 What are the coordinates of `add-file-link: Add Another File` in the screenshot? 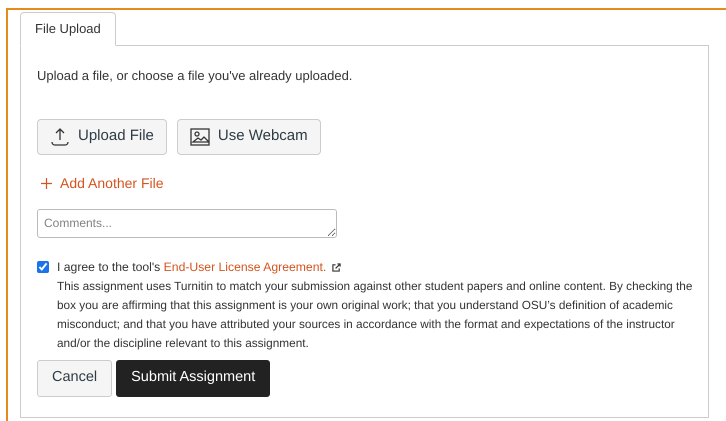 It's located at (102, 183).